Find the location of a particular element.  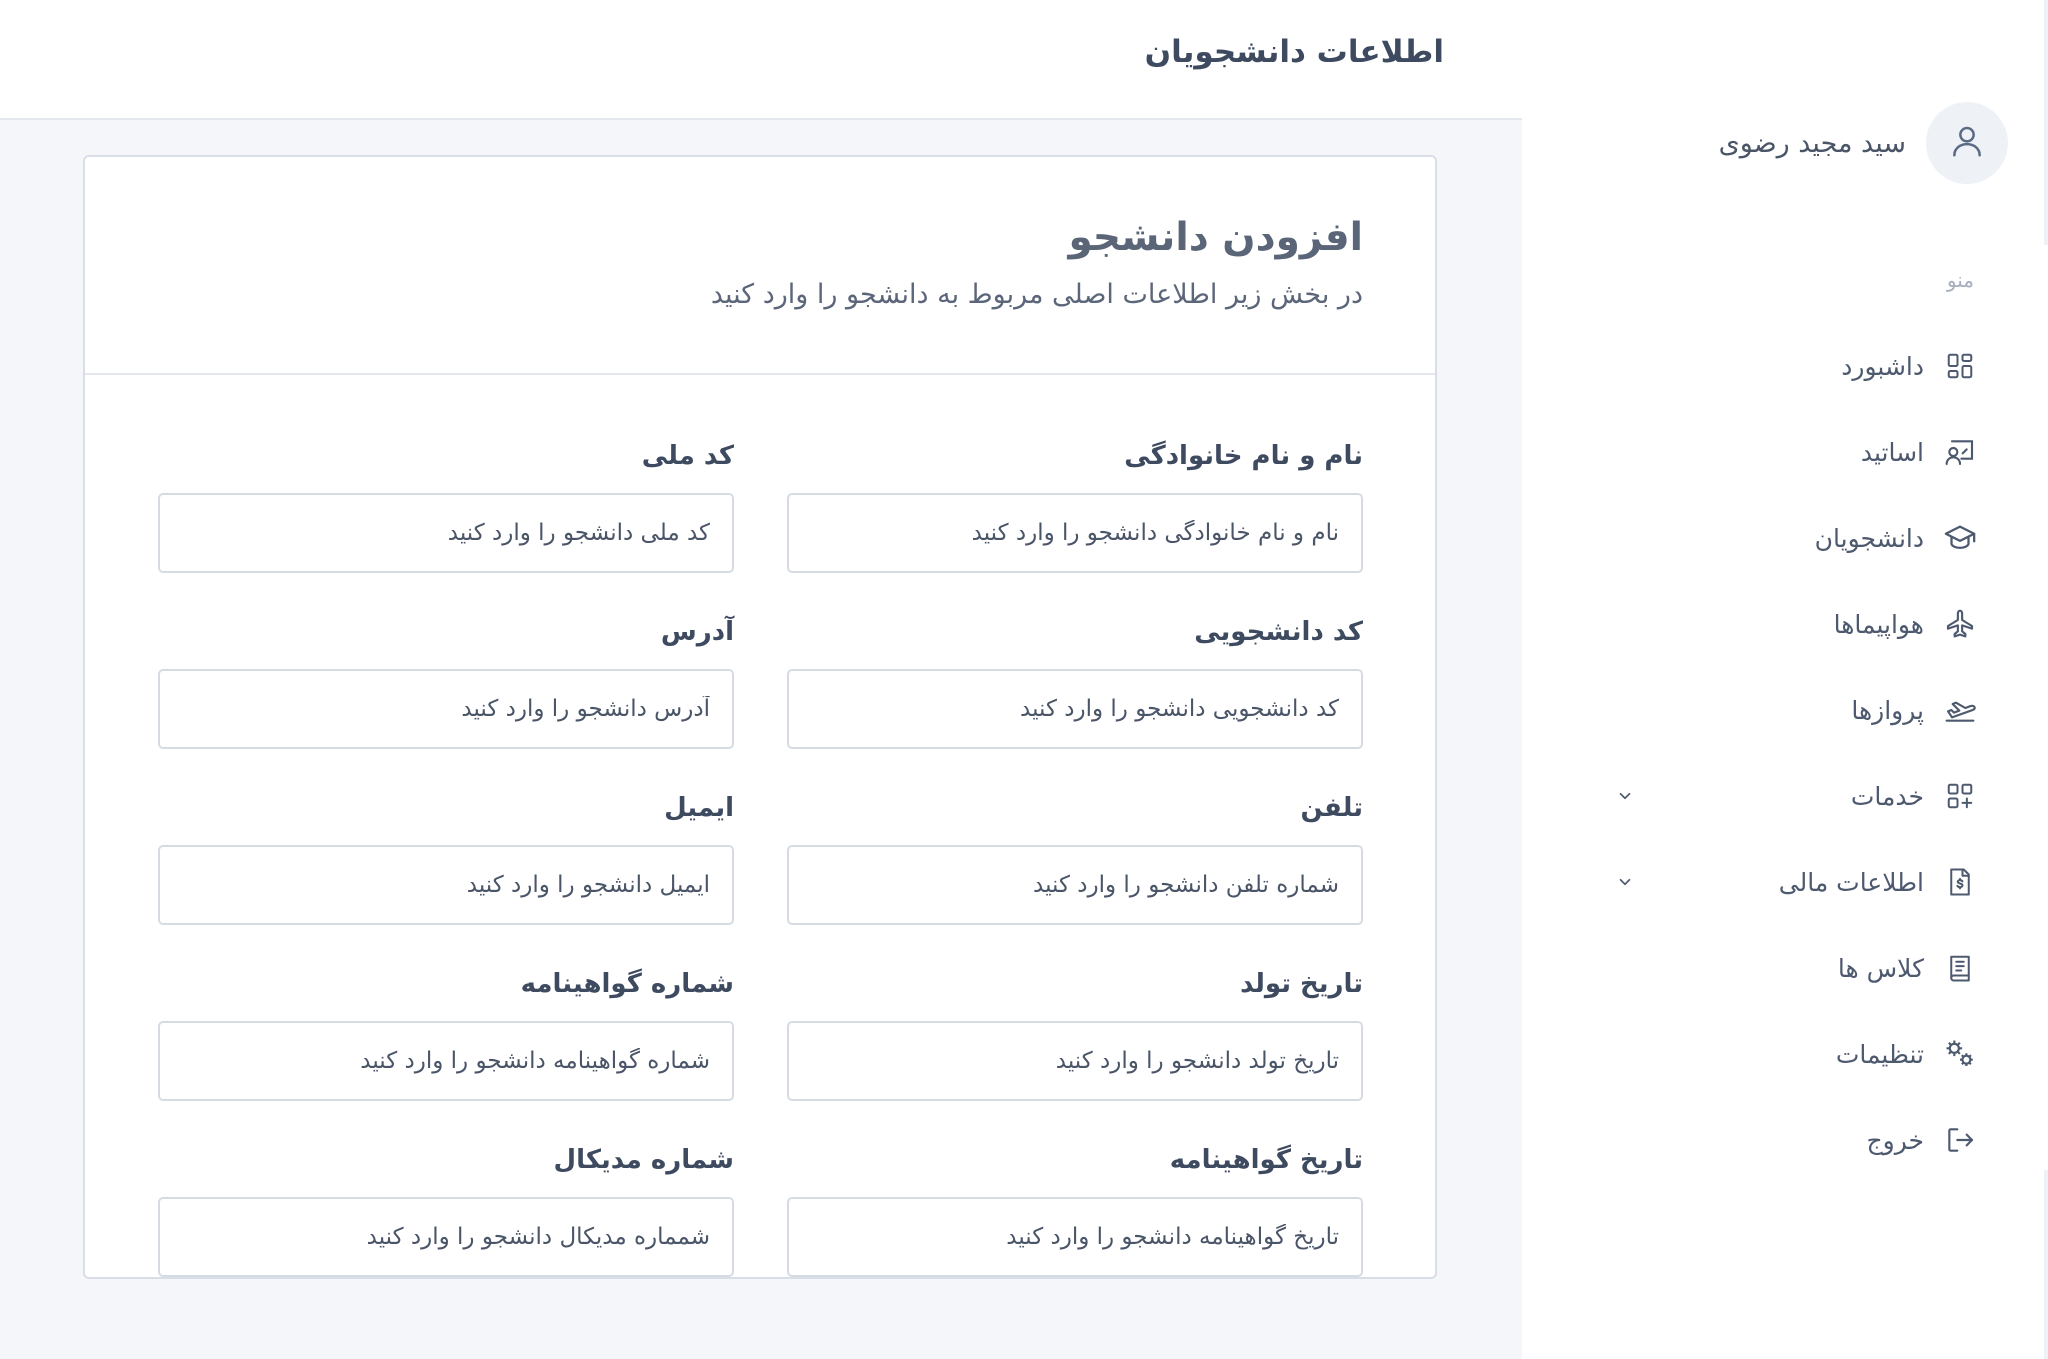

invoice-icon is located at coordinates (1960, 882).